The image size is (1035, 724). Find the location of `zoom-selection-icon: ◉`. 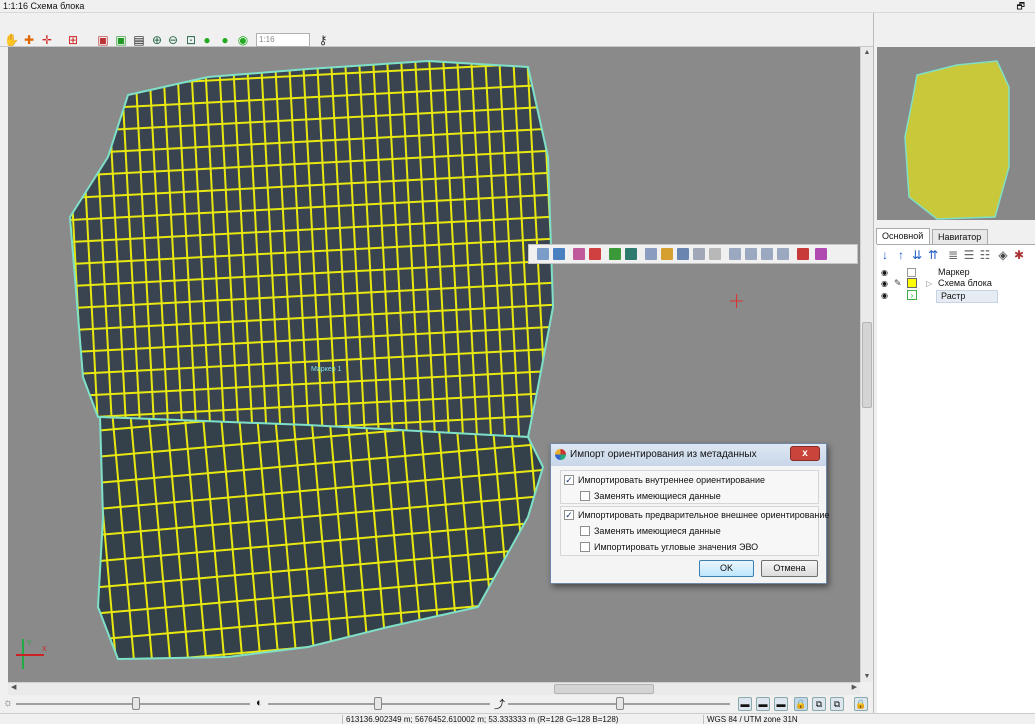

zoom-selection-icon: ◉ is located at coordinates (243, 40).